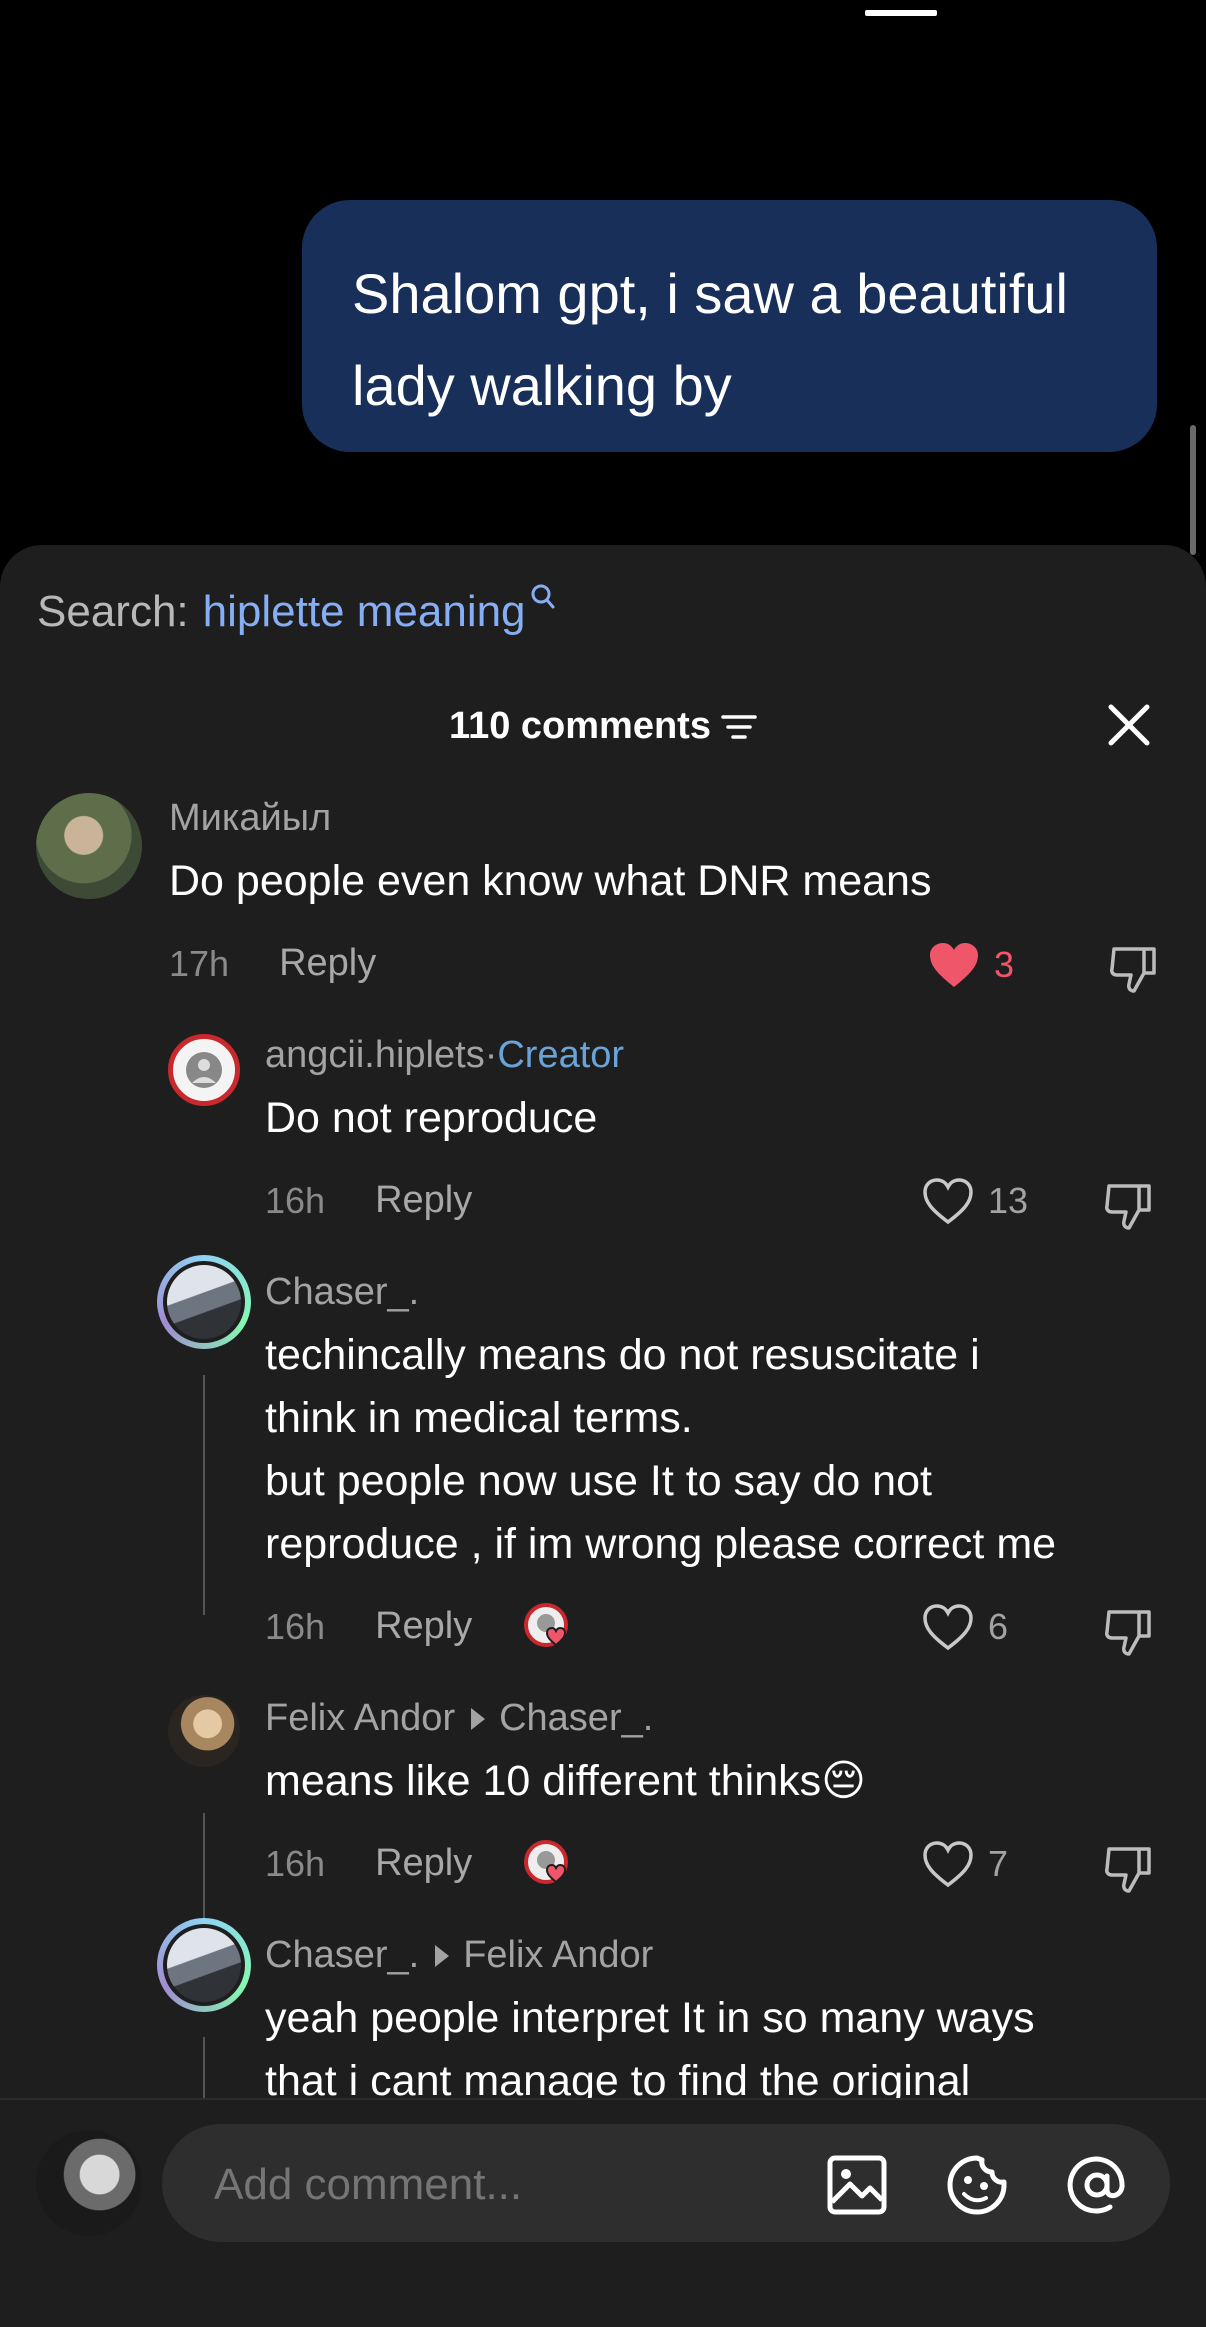 The height and width of the screenshot is (2327, 1206). Describe the element at coordinates (857, 2185) in the screenshot. I see `image-icon` at that location.